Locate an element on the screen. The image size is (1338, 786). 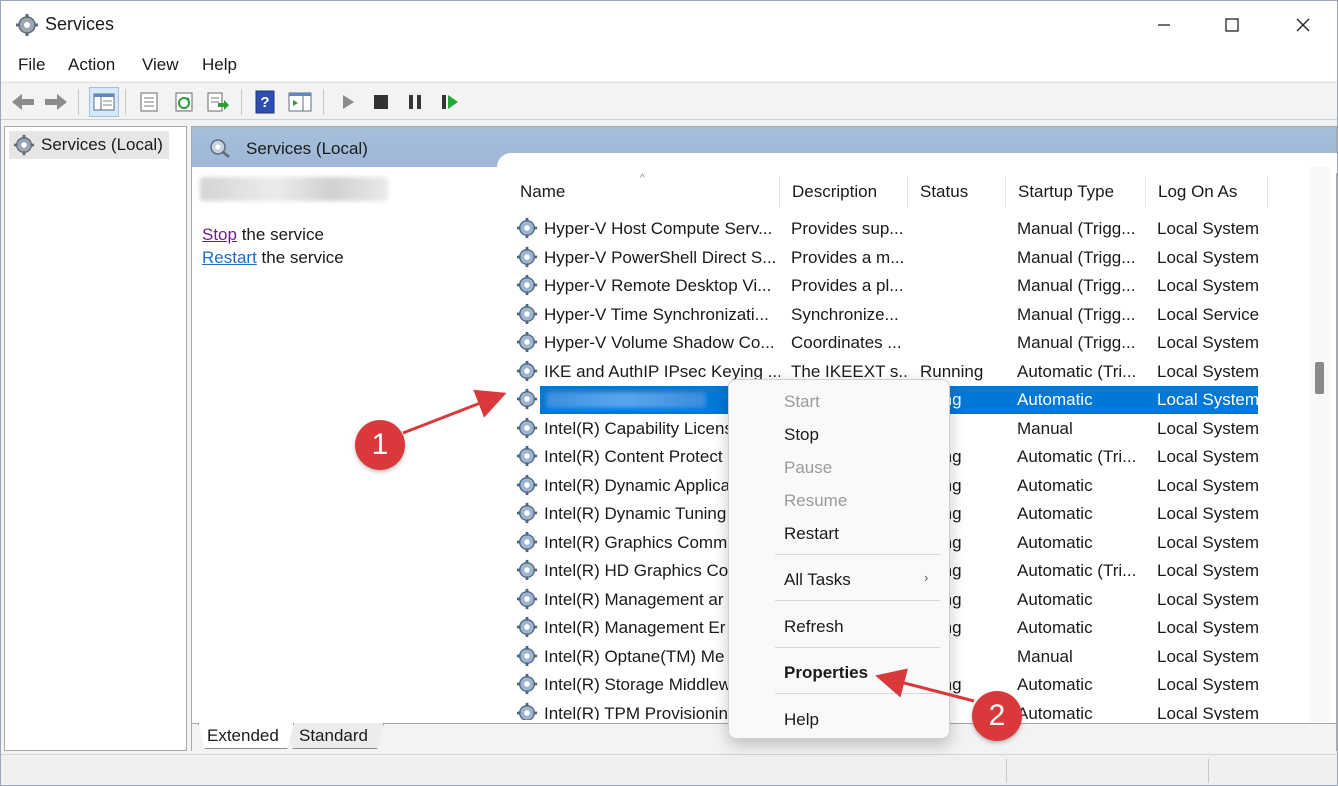
title-bar: Services is located at coordinates (669, 25).